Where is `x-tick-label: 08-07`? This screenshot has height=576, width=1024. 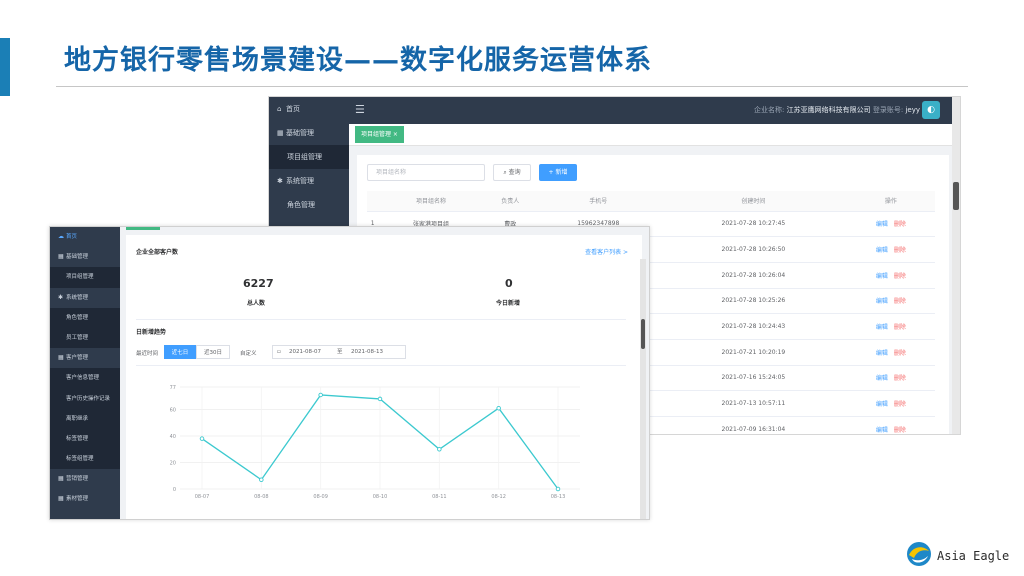 x-tick-label: 08-07 is located at coordinates (202, 497).